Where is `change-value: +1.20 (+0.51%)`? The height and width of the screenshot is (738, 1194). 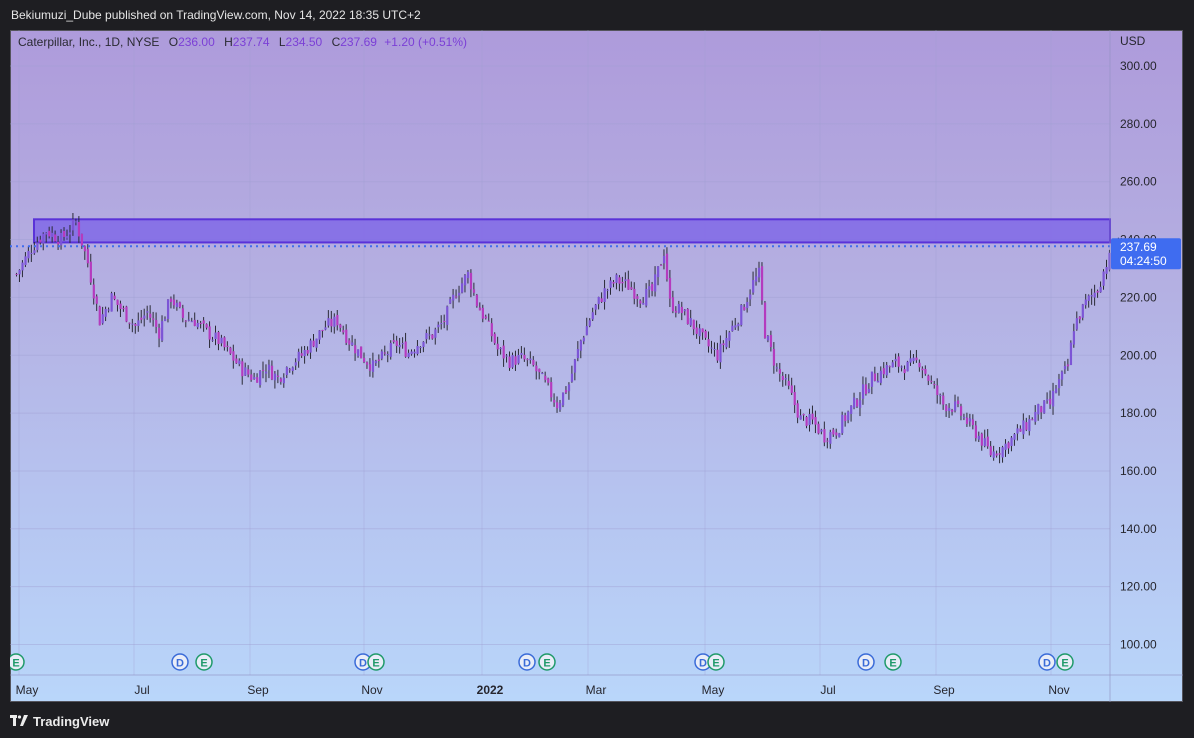
change-value: +1.20 (+0.51%) is located at coordinates (426, 42).